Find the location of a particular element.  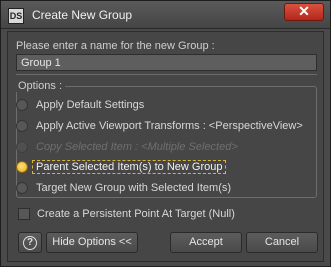

close-button: ✕ is located at coordinates (304, 12).